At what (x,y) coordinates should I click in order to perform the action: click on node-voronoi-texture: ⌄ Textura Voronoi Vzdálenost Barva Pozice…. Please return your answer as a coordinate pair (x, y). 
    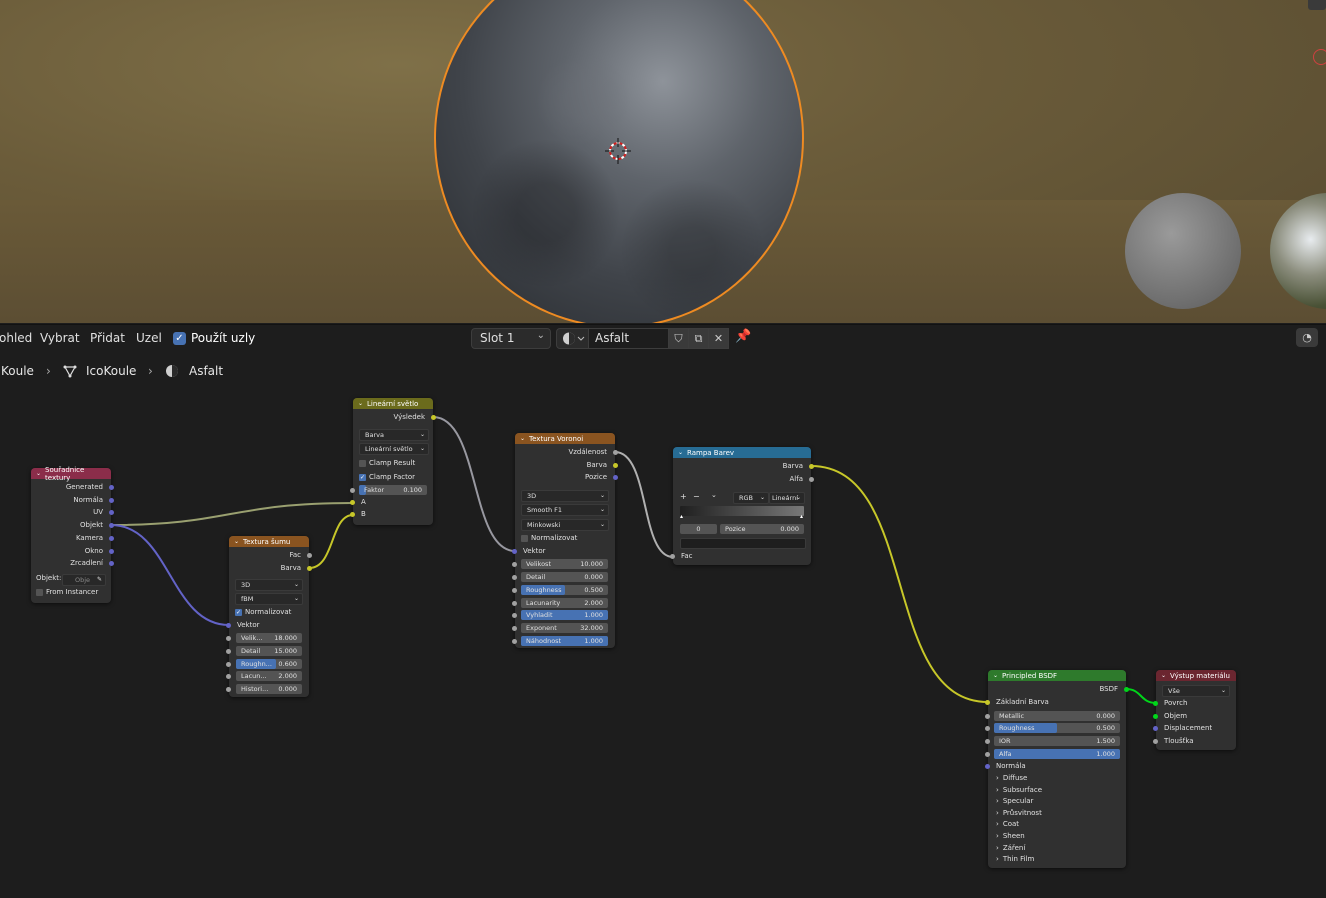
    Looking at the image, I should click on (565, 540).